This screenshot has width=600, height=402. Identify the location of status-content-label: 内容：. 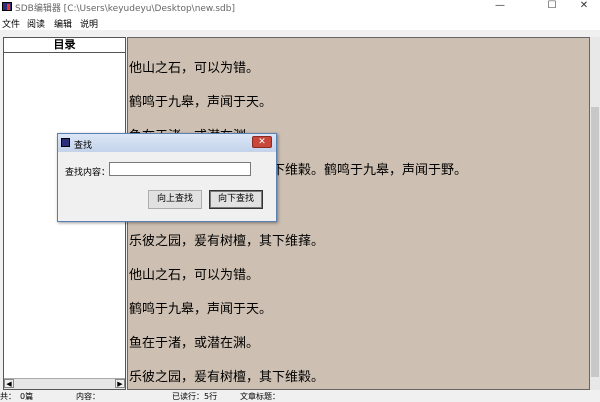
(88, 396).